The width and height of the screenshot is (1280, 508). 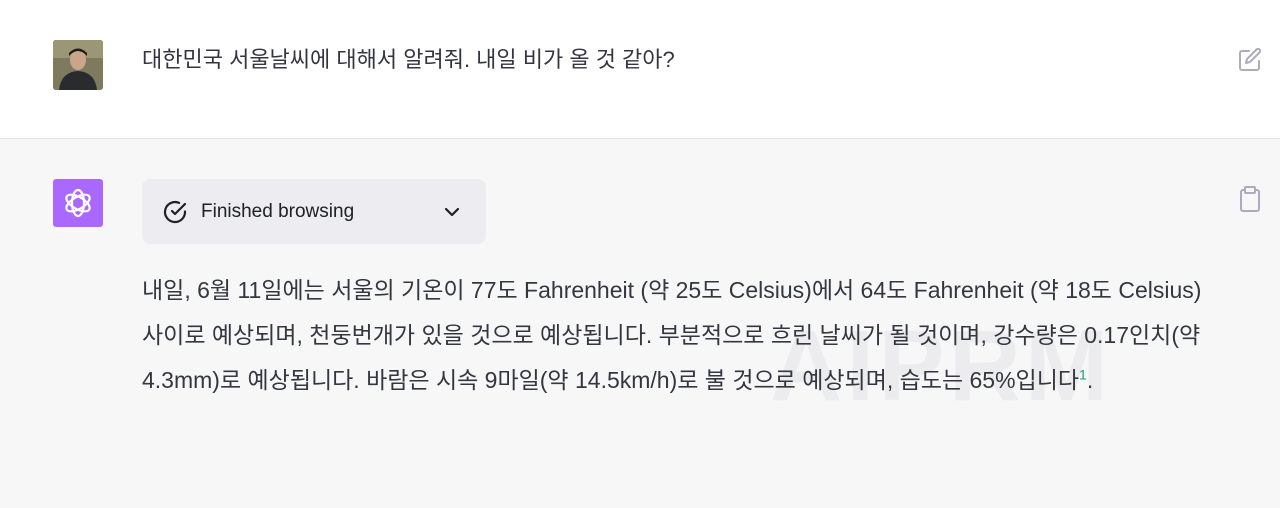 I want to click on edit-icon, so click(x=1250, y=60).